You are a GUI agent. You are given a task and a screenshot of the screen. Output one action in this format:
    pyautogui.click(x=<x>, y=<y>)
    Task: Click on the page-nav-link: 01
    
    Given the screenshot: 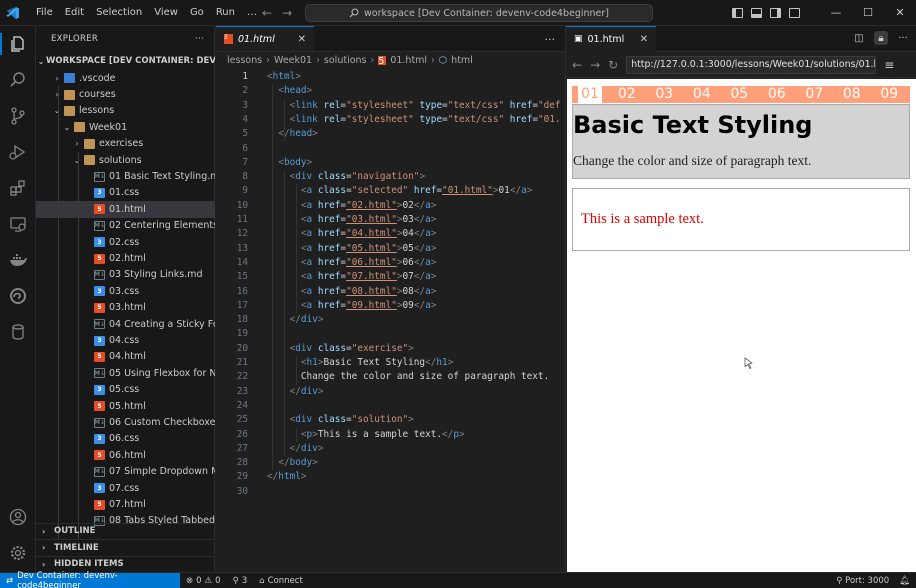 What is the action you would take?
    pyautogui.click(x=590, y=94)
    